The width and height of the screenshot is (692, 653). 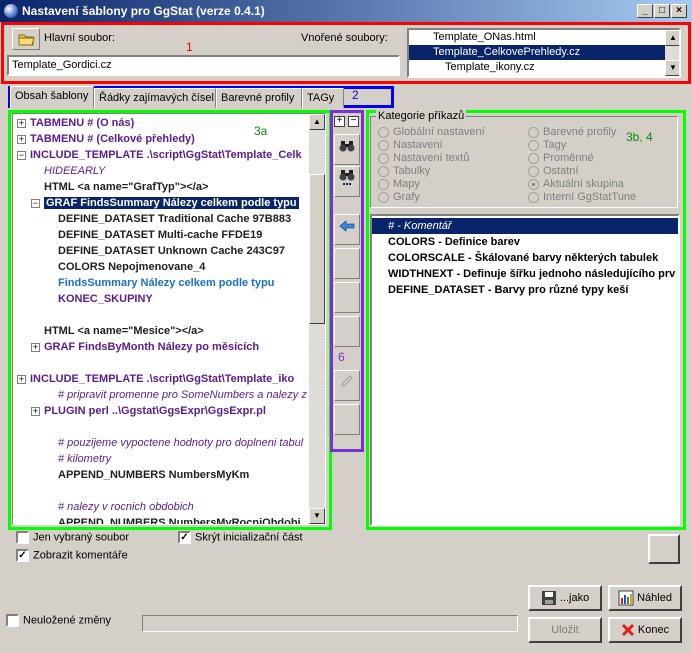 What do you see at coordinates (162, 187) in the screenshot?
I see `tree-node: HTML <a name="GrafTyp"></a>` at bounding box center [162, 187].